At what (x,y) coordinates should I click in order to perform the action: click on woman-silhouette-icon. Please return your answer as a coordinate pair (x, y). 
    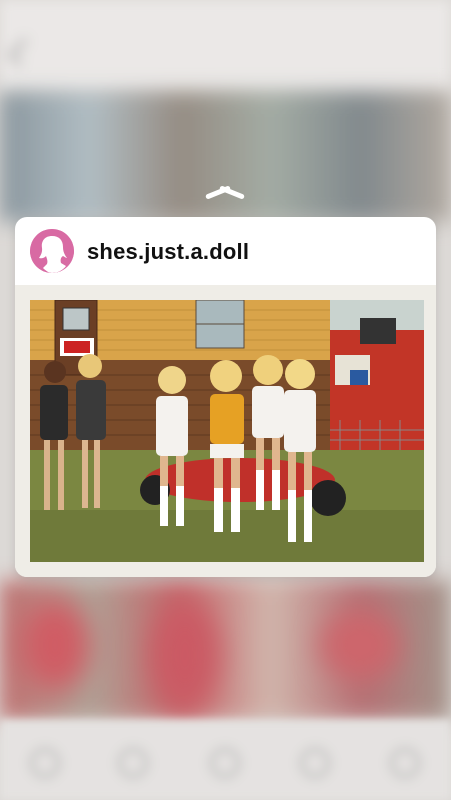
    Looking at the image, I should click on (52, 251).